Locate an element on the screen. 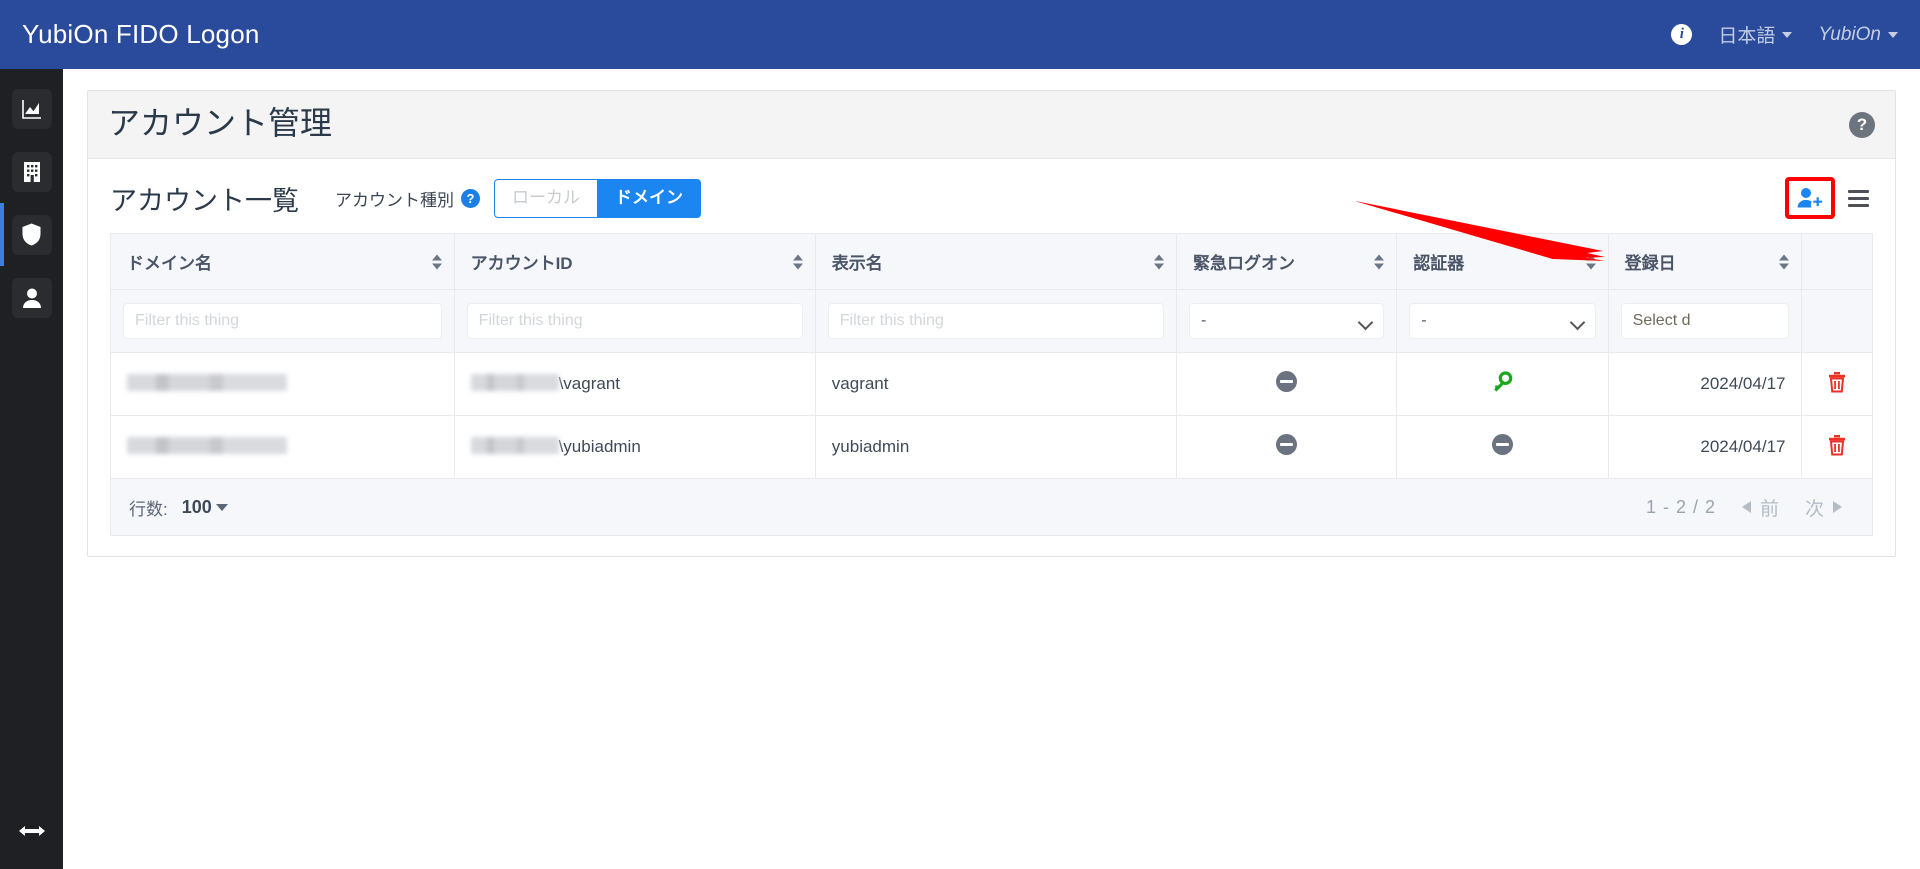 The height and width of the screenshot is (869, 1920). filter-authenticator-wrap: - is located at coordinates (1502, 321).